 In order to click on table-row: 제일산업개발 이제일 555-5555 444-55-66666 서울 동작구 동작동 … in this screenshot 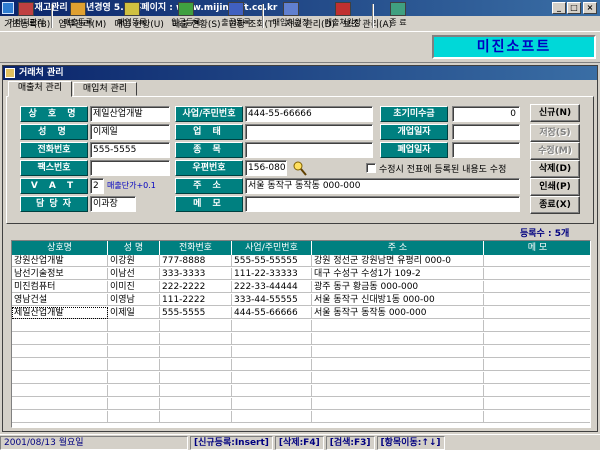, I will do `click(301, 313)`.